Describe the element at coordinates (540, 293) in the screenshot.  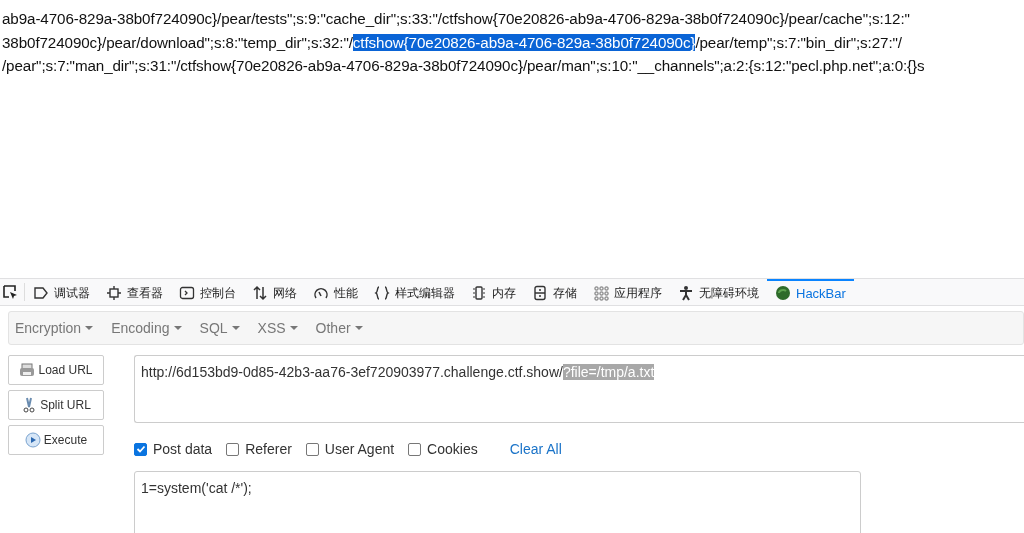
I see `cabinet-icon` at that location.